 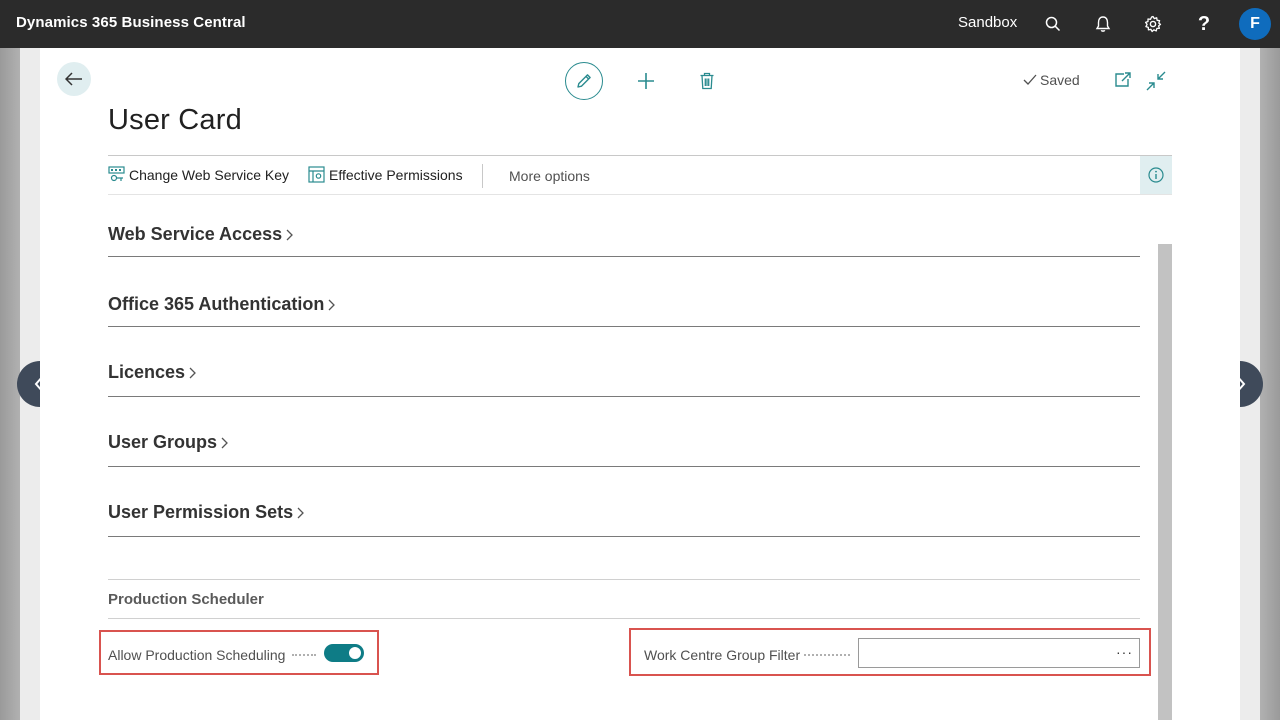 I want to click on back-arrow-icon, so click(x=73, y=79).